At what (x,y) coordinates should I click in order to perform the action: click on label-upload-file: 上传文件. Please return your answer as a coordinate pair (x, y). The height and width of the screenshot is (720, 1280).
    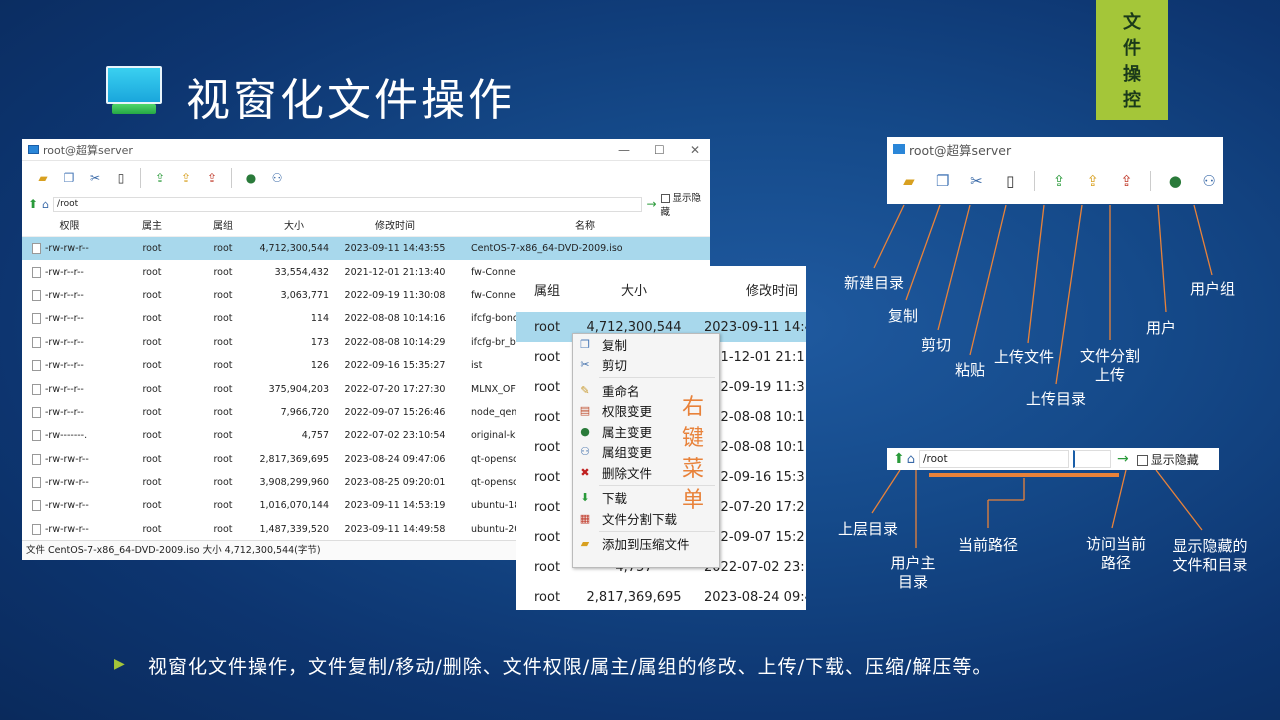
    Looking at the image, I should click on (1024, 357).